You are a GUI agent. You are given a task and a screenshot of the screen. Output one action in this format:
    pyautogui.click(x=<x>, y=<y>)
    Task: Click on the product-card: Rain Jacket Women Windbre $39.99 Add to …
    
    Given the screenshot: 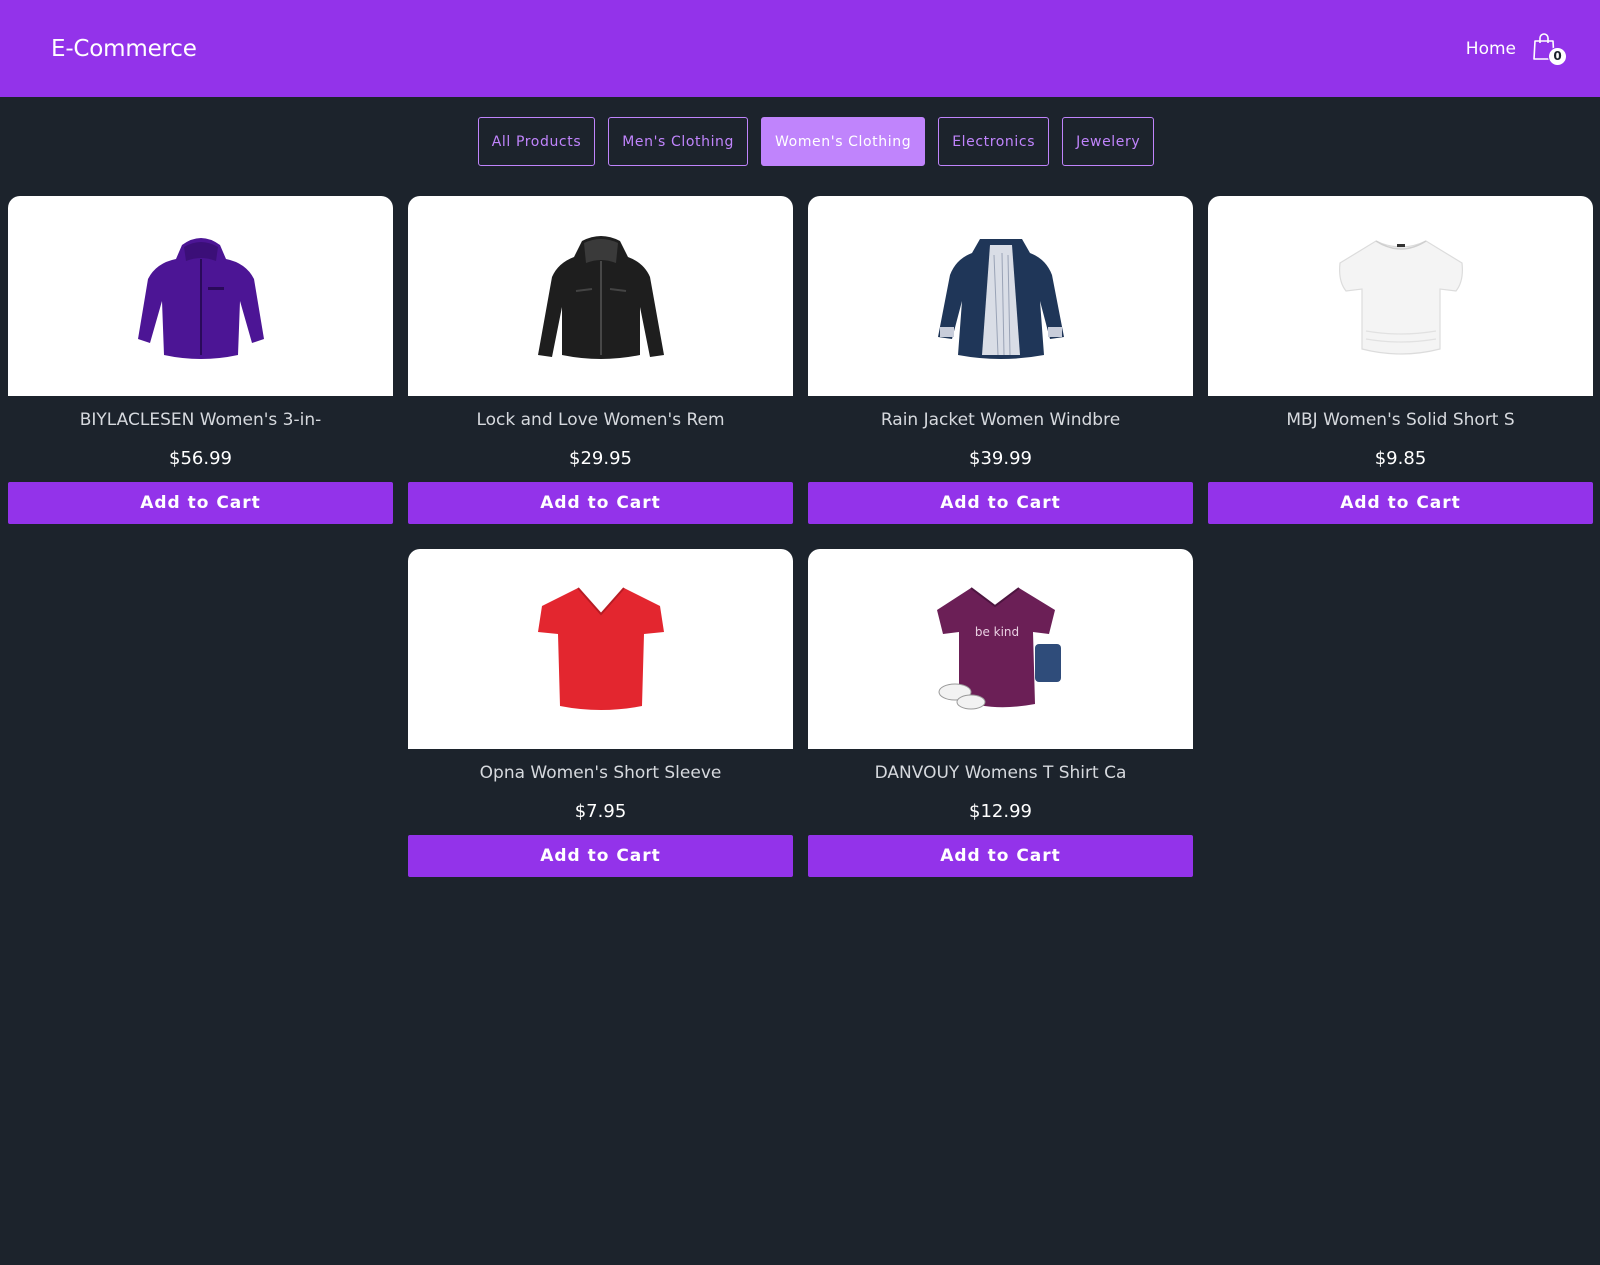 What is the action you would take?
    pyautogui.click(x=1000, y=360)
    